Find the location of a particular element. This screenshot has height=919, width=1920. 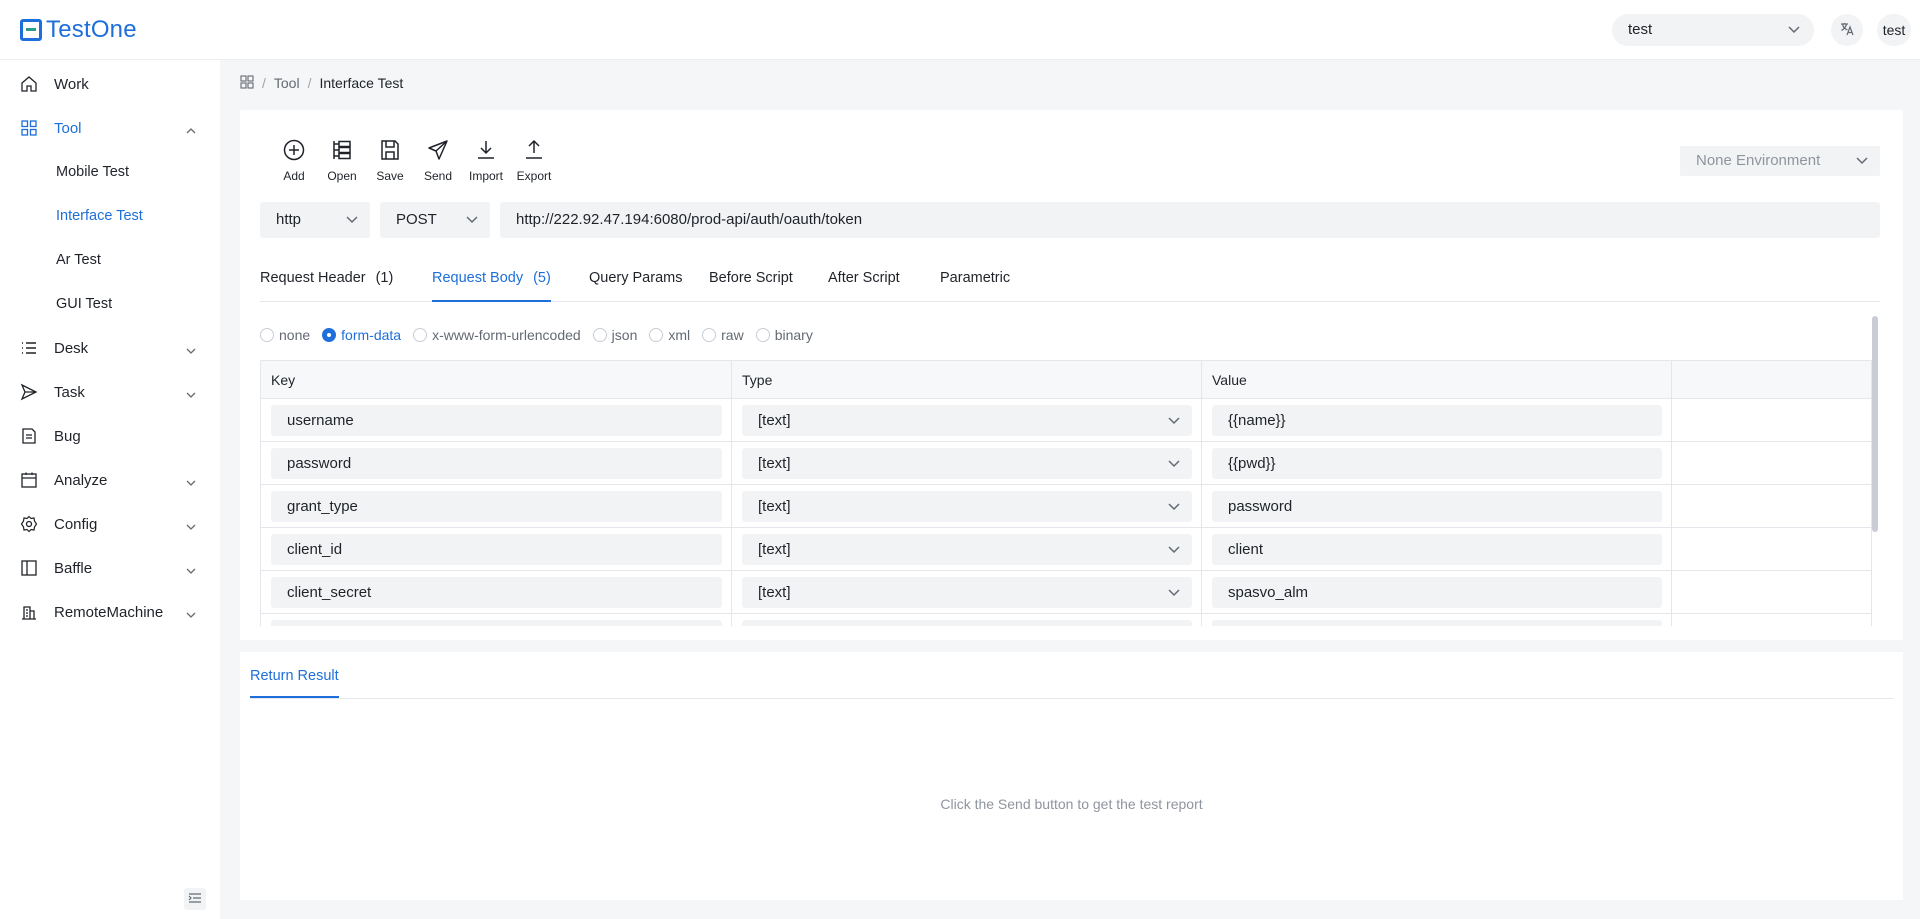

radio-label: form-data is located at coordinates (371, 335).